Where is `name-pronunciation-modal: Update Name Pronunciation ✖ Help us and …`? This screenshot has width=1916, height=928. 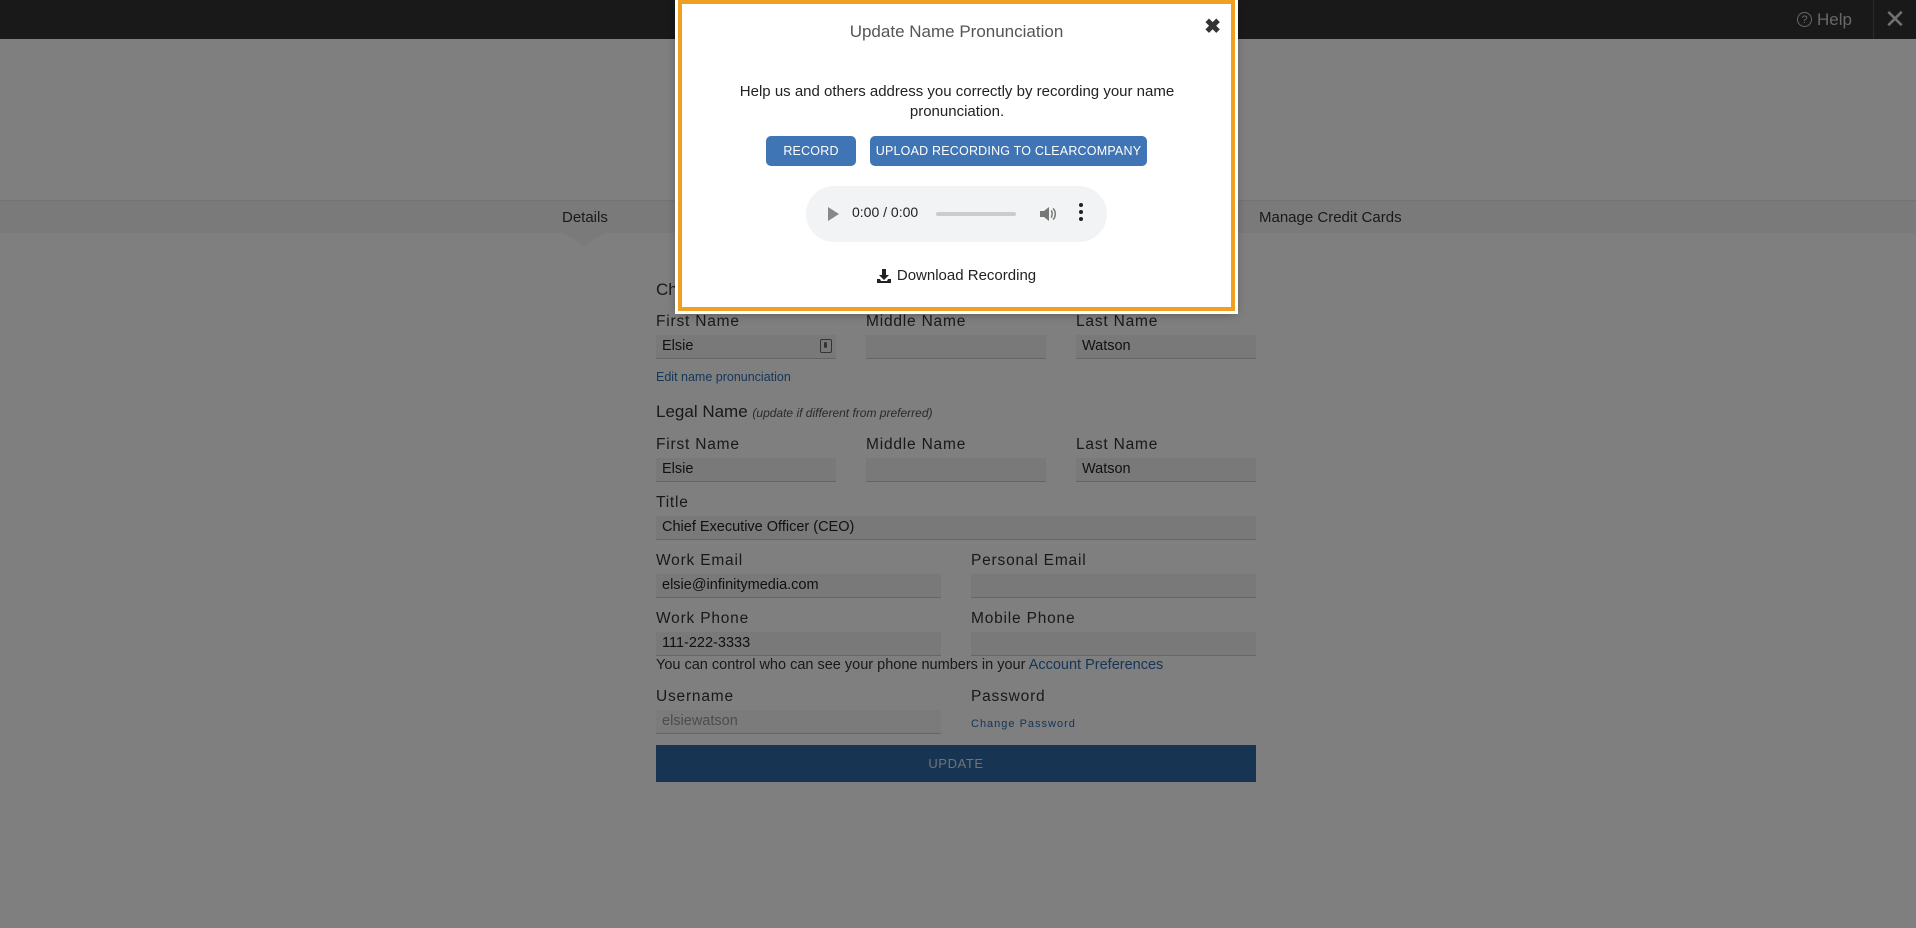 name-pronunciation-modal: Update Name Pronunciation ✖ Help us and … is located at coordinates (956, 155).